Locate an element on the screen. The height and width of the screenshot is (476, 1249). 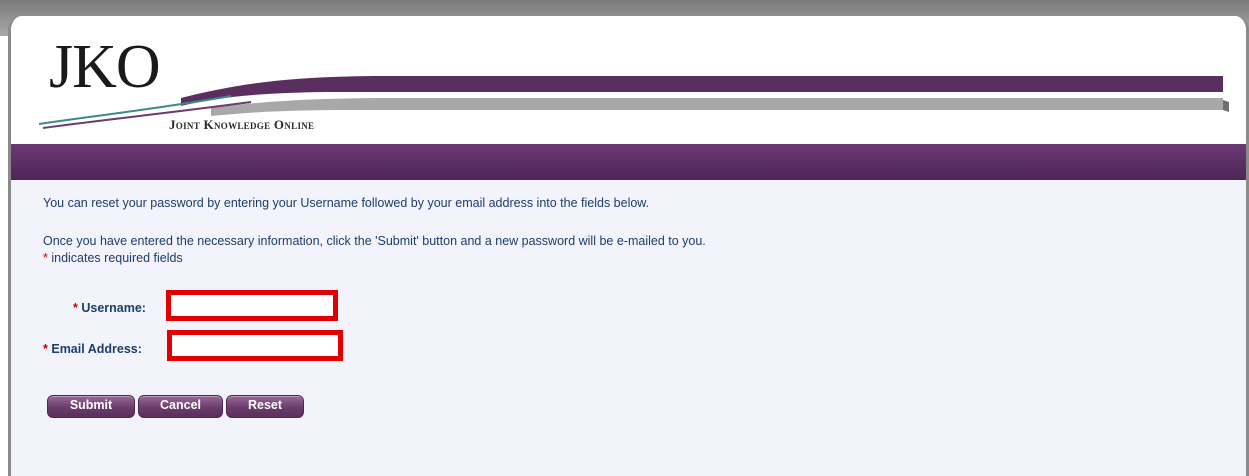
email-required-star: * is located at coordinates (45, 349).